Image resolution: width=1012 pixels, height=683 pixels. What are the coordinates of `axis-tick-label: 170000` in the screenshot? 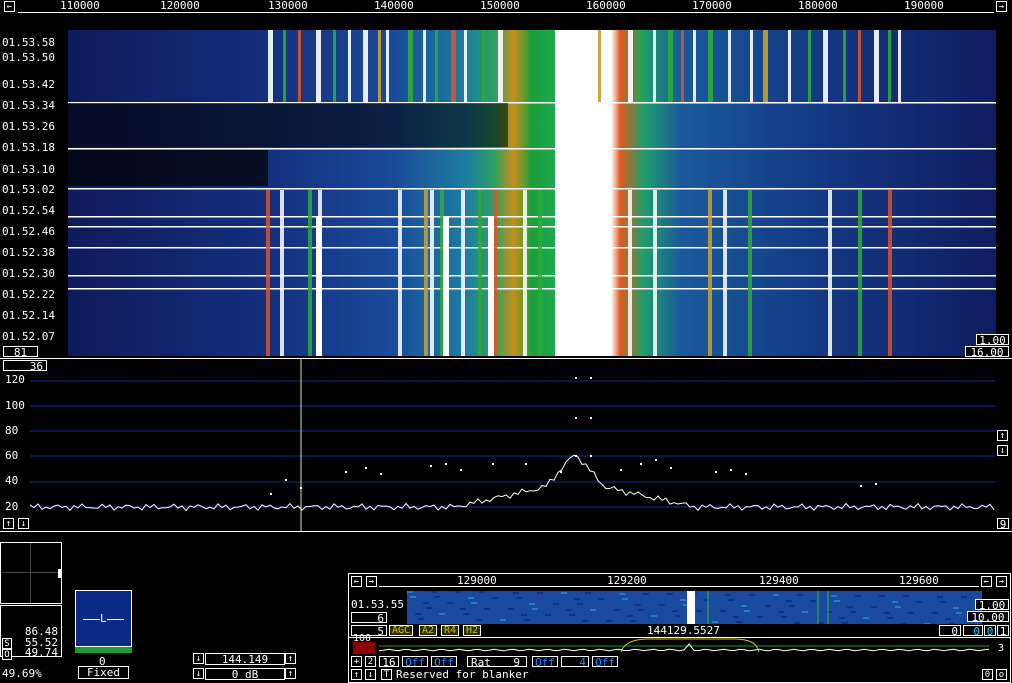 It's located at (712, 6).